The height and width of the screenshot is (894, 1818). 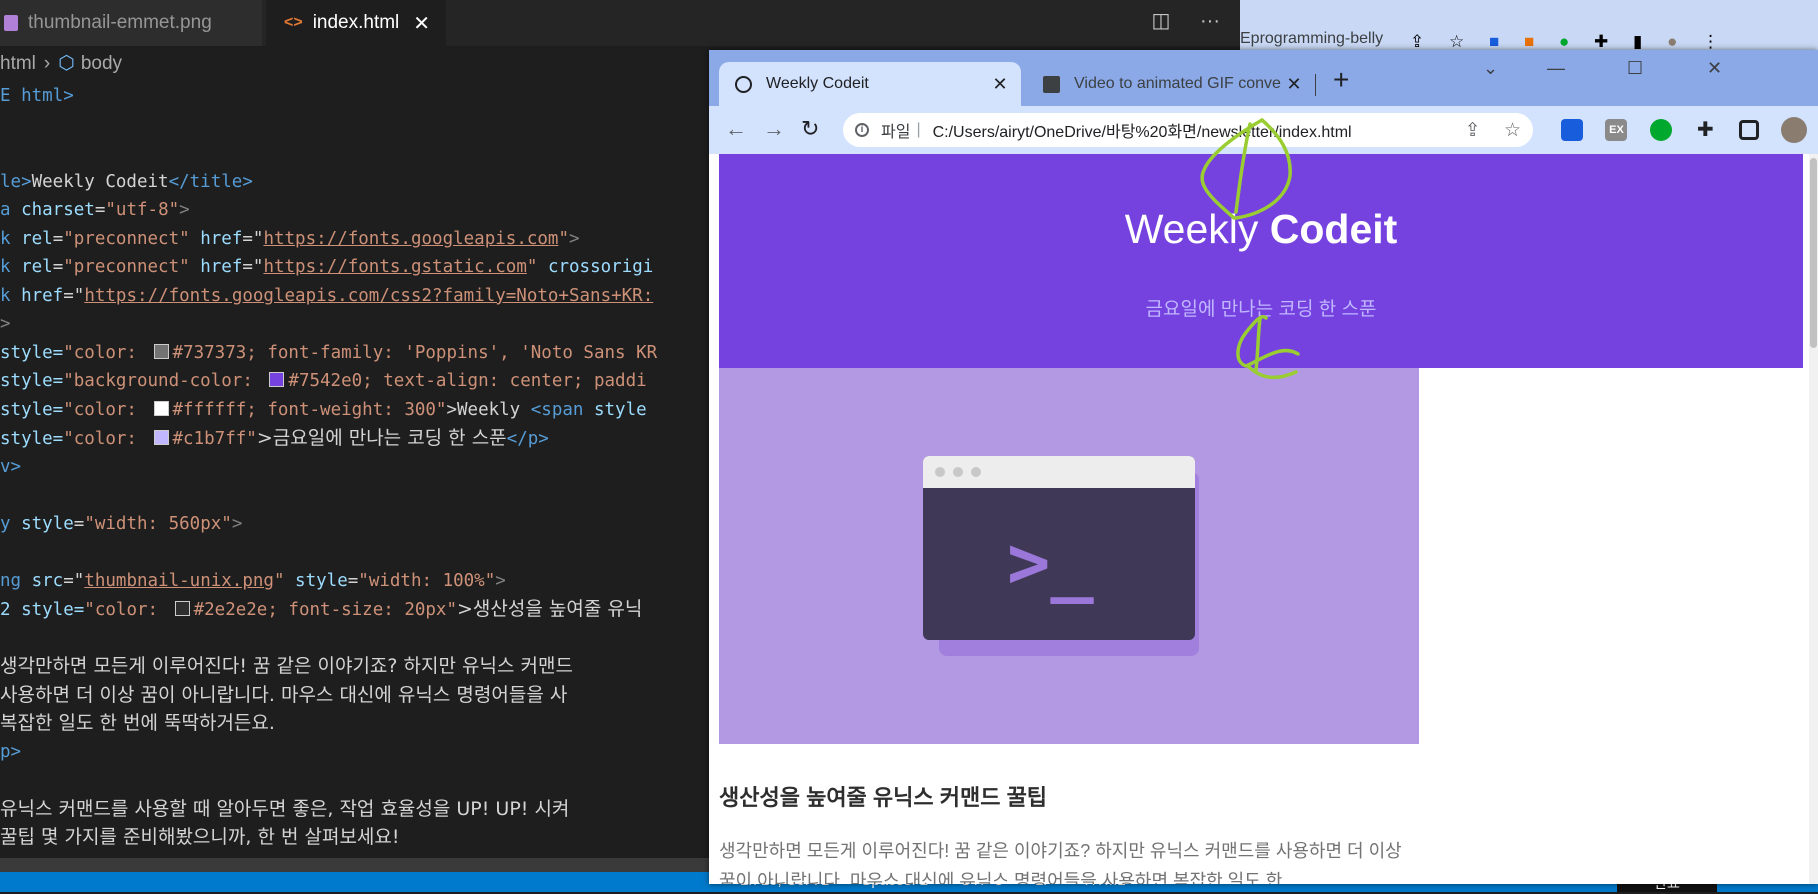 I want to click on background-url: Eprogramming-belly, so click(x=1311, y=39).